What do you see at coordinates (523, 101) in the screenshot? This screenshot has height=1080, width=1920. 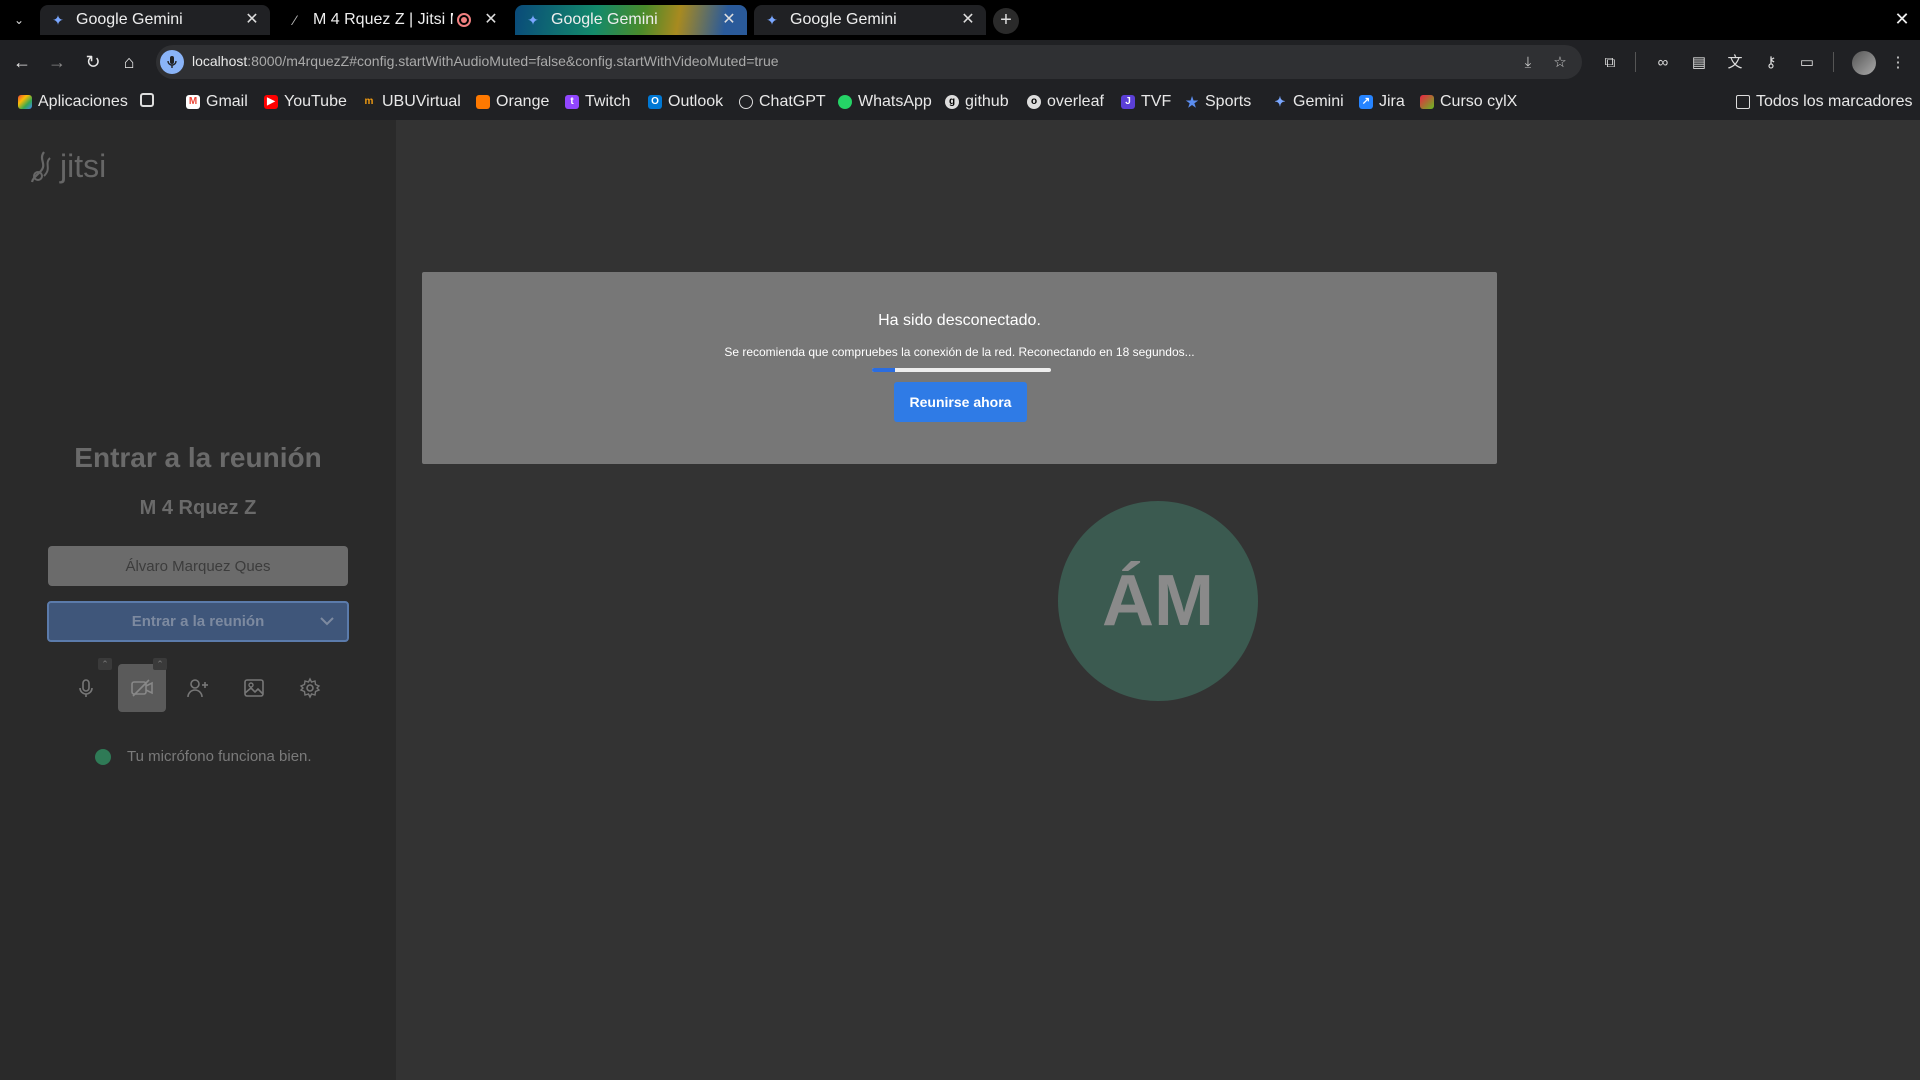 I see `bookmark-label: Orange` at bounding box center [523, 101].